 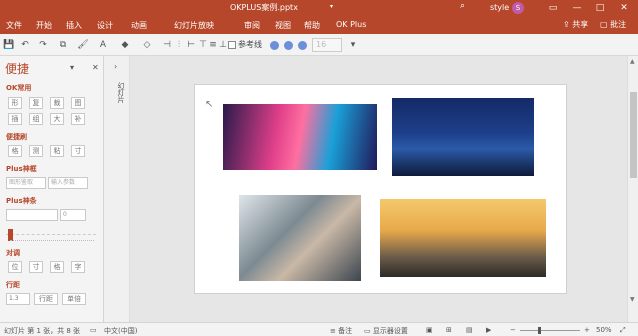 I want to click on share-button: ⇪ 共享, so click(x=575, y=24).